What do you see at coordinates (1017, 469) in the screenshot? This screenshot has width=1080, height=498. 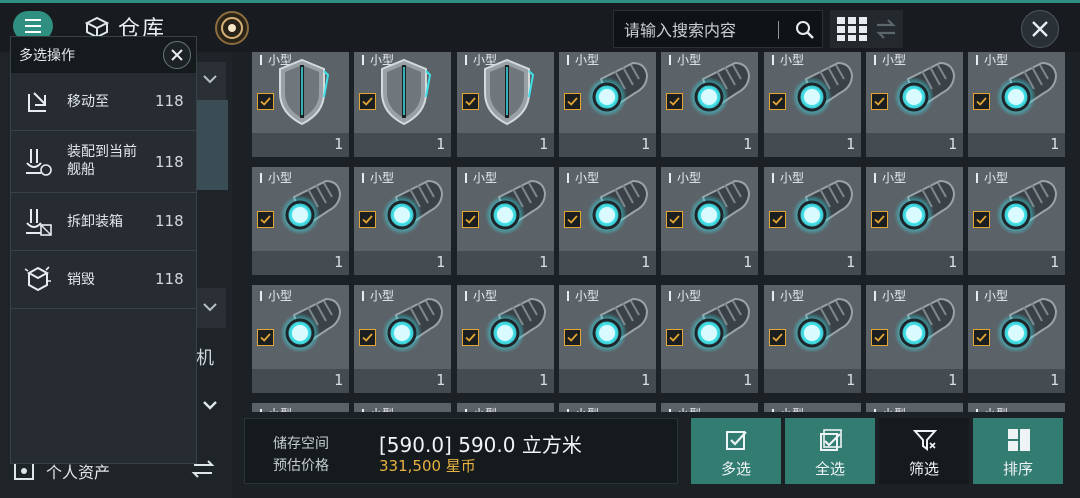 I see `button-label: 排序` at bounding box center [1017, 469].